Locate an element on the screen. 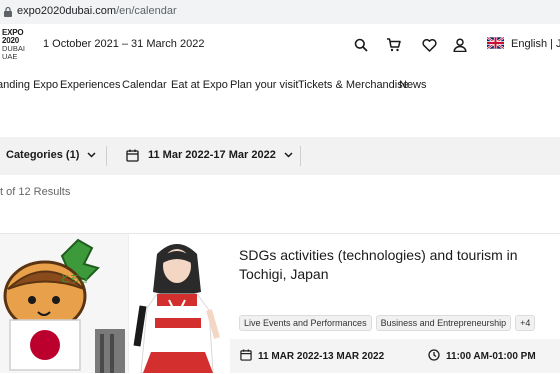 The height and width of the screenshot is (374, 560). event-date: 11 MAR 2022-13 MAR 2022 is located at coordinates (321, 356).